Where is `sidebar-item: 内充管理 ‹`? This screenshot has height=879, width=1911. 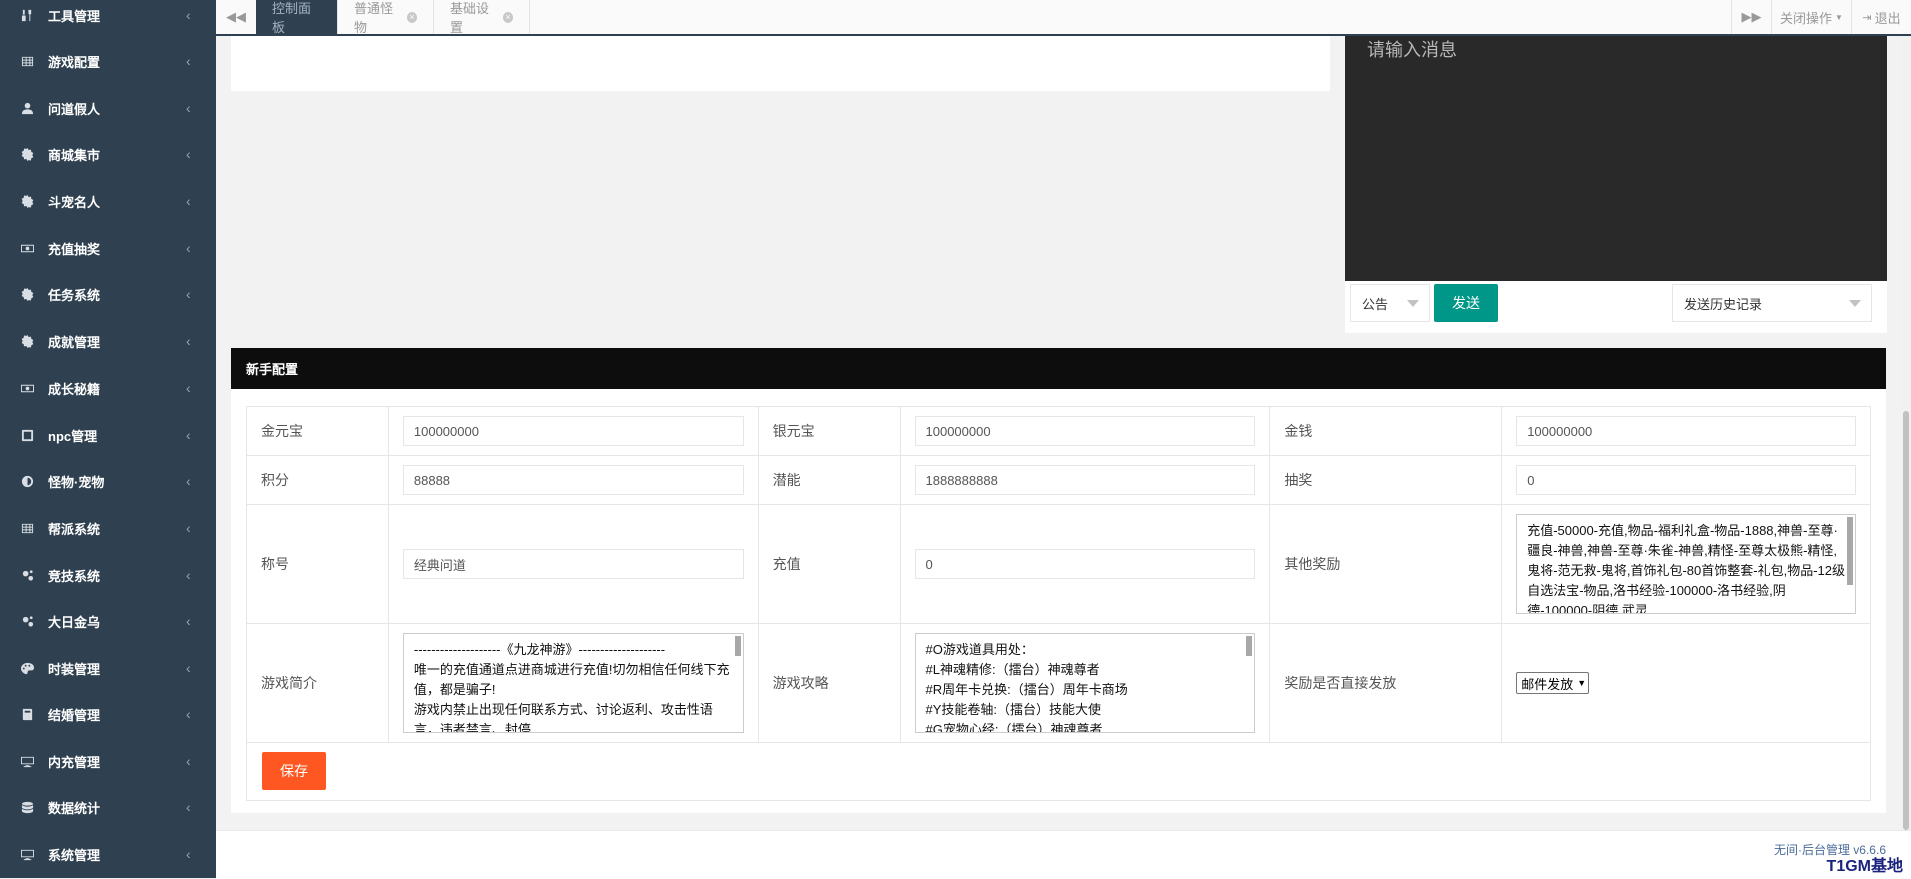 sidebar-item: 内充管理 ‹ is located at coordinates (108, 761).